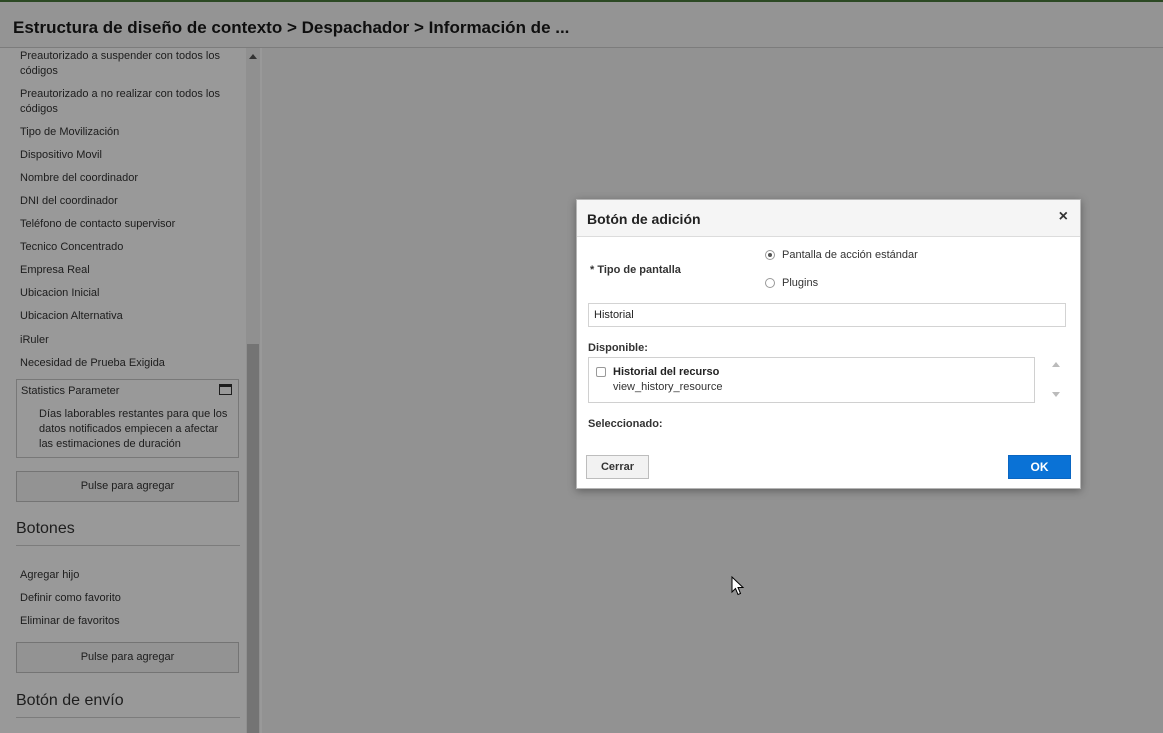 Image resolution: width=1163 pixels, height=733 pixels. Describe the element at coordinates (1063, 217) in the screenshot. I see `close-icon: ×` at that location.